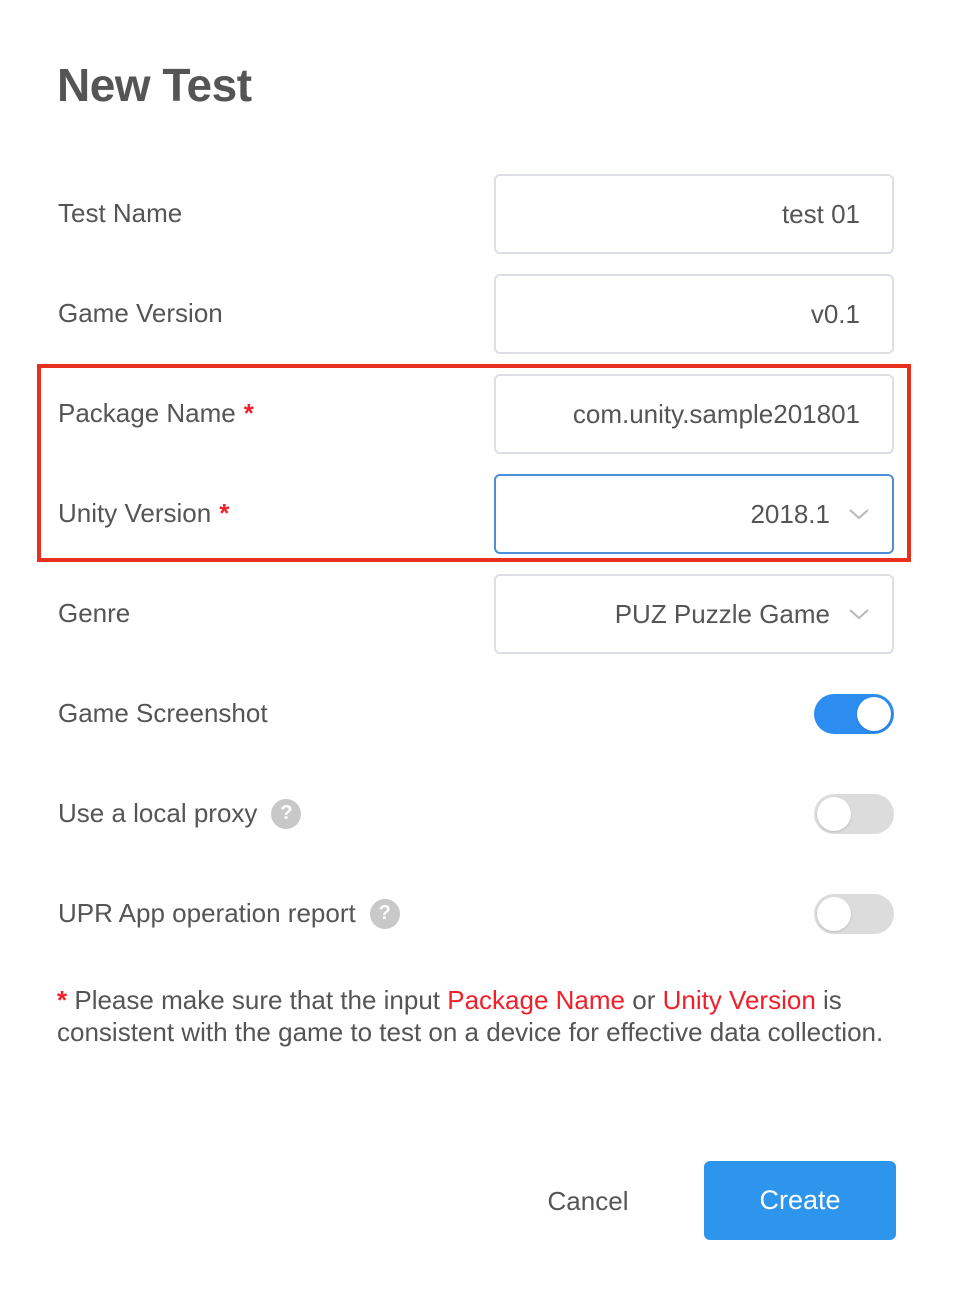  What do you see at coordinates (790, 513) in the screenshot?
I see `unity-version-value: 2018.1` at bounding box center [790, 513].